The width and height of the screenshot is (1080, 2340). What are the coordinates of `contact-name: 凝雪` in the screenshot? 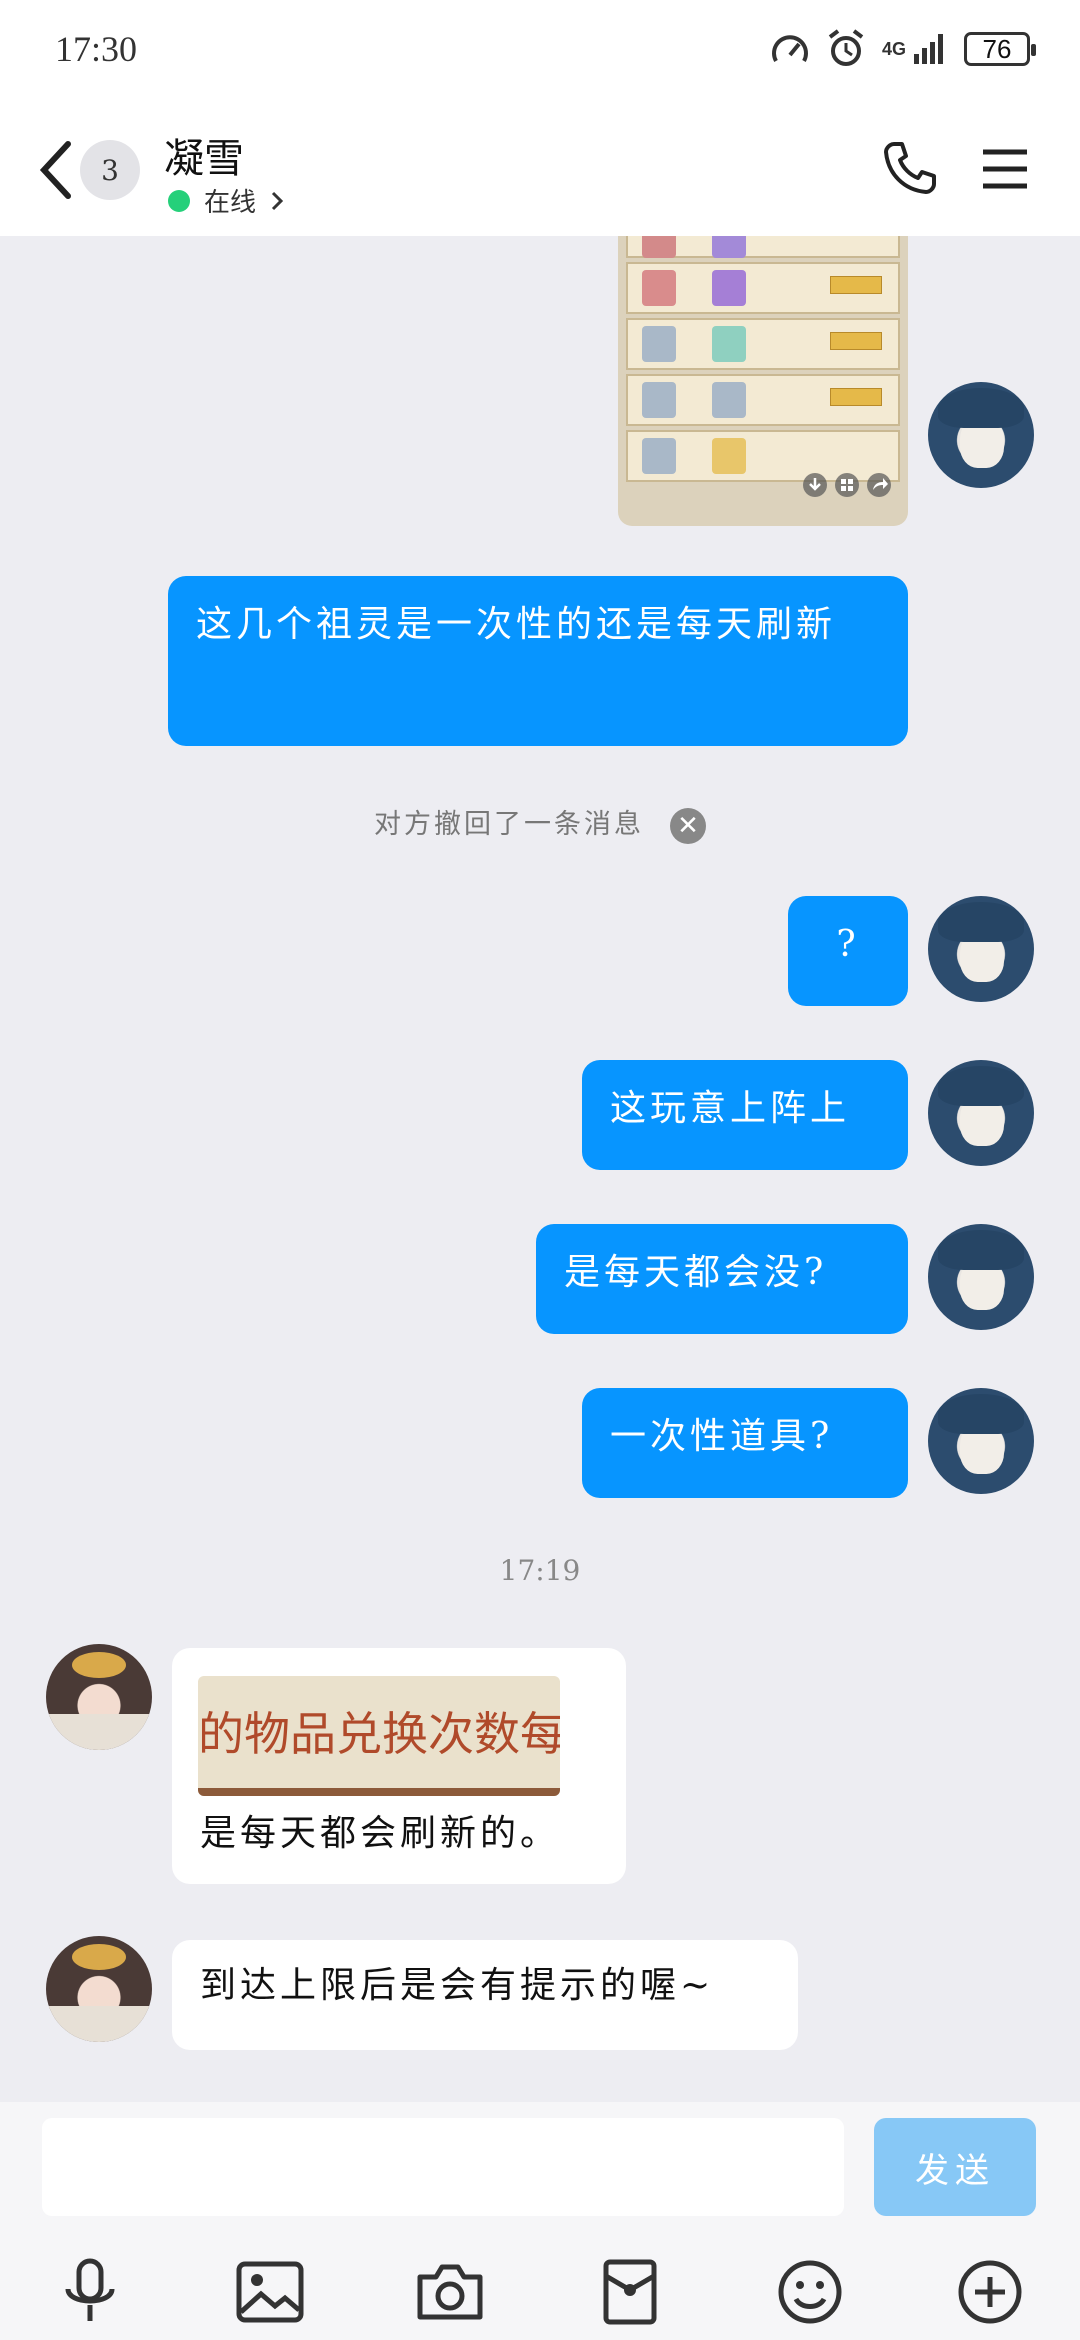 It's located at (204, 155).